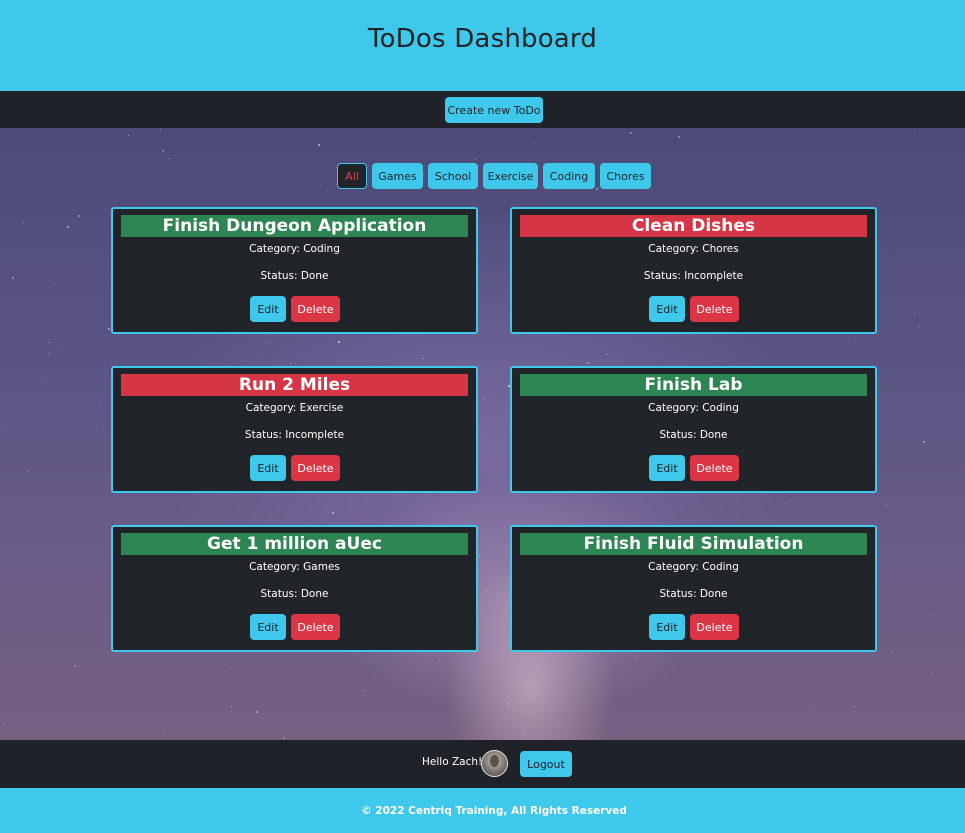 The width and height of the screenshot is (965, 833). What do you see at coordinates (294, 385) in the screenshot?
I see `todo-title: Run 2 Miles` at bounding box center [294, 385].